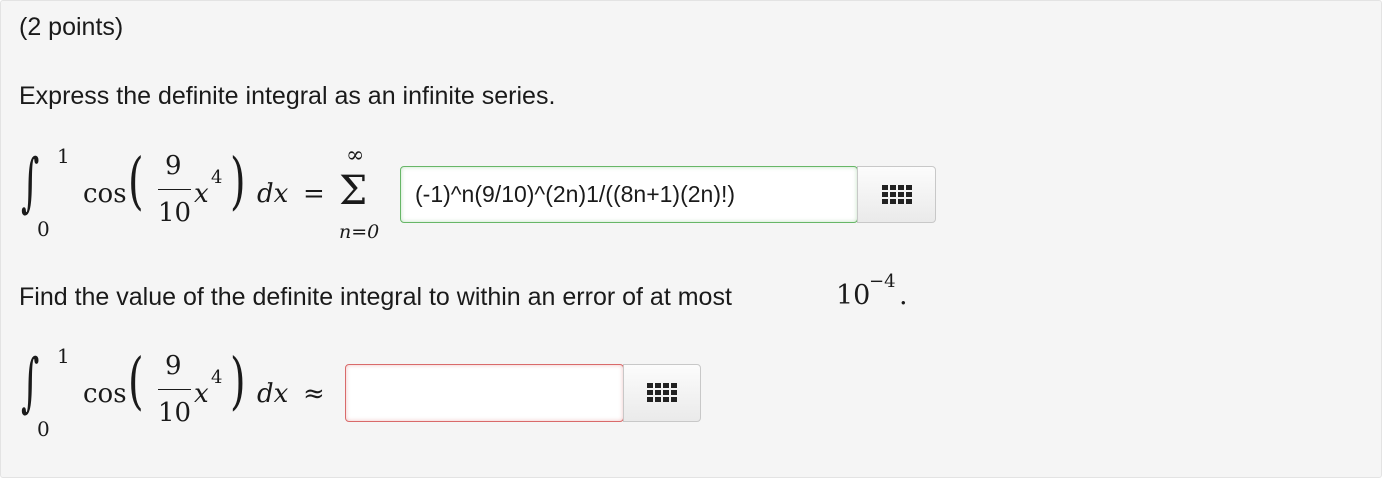 This screenshot has width=1382, height=478. What do you see at coordinates (314, 394) in the screenshot?
I see `approx-sign: ≈` at bounding box center [314, 394].